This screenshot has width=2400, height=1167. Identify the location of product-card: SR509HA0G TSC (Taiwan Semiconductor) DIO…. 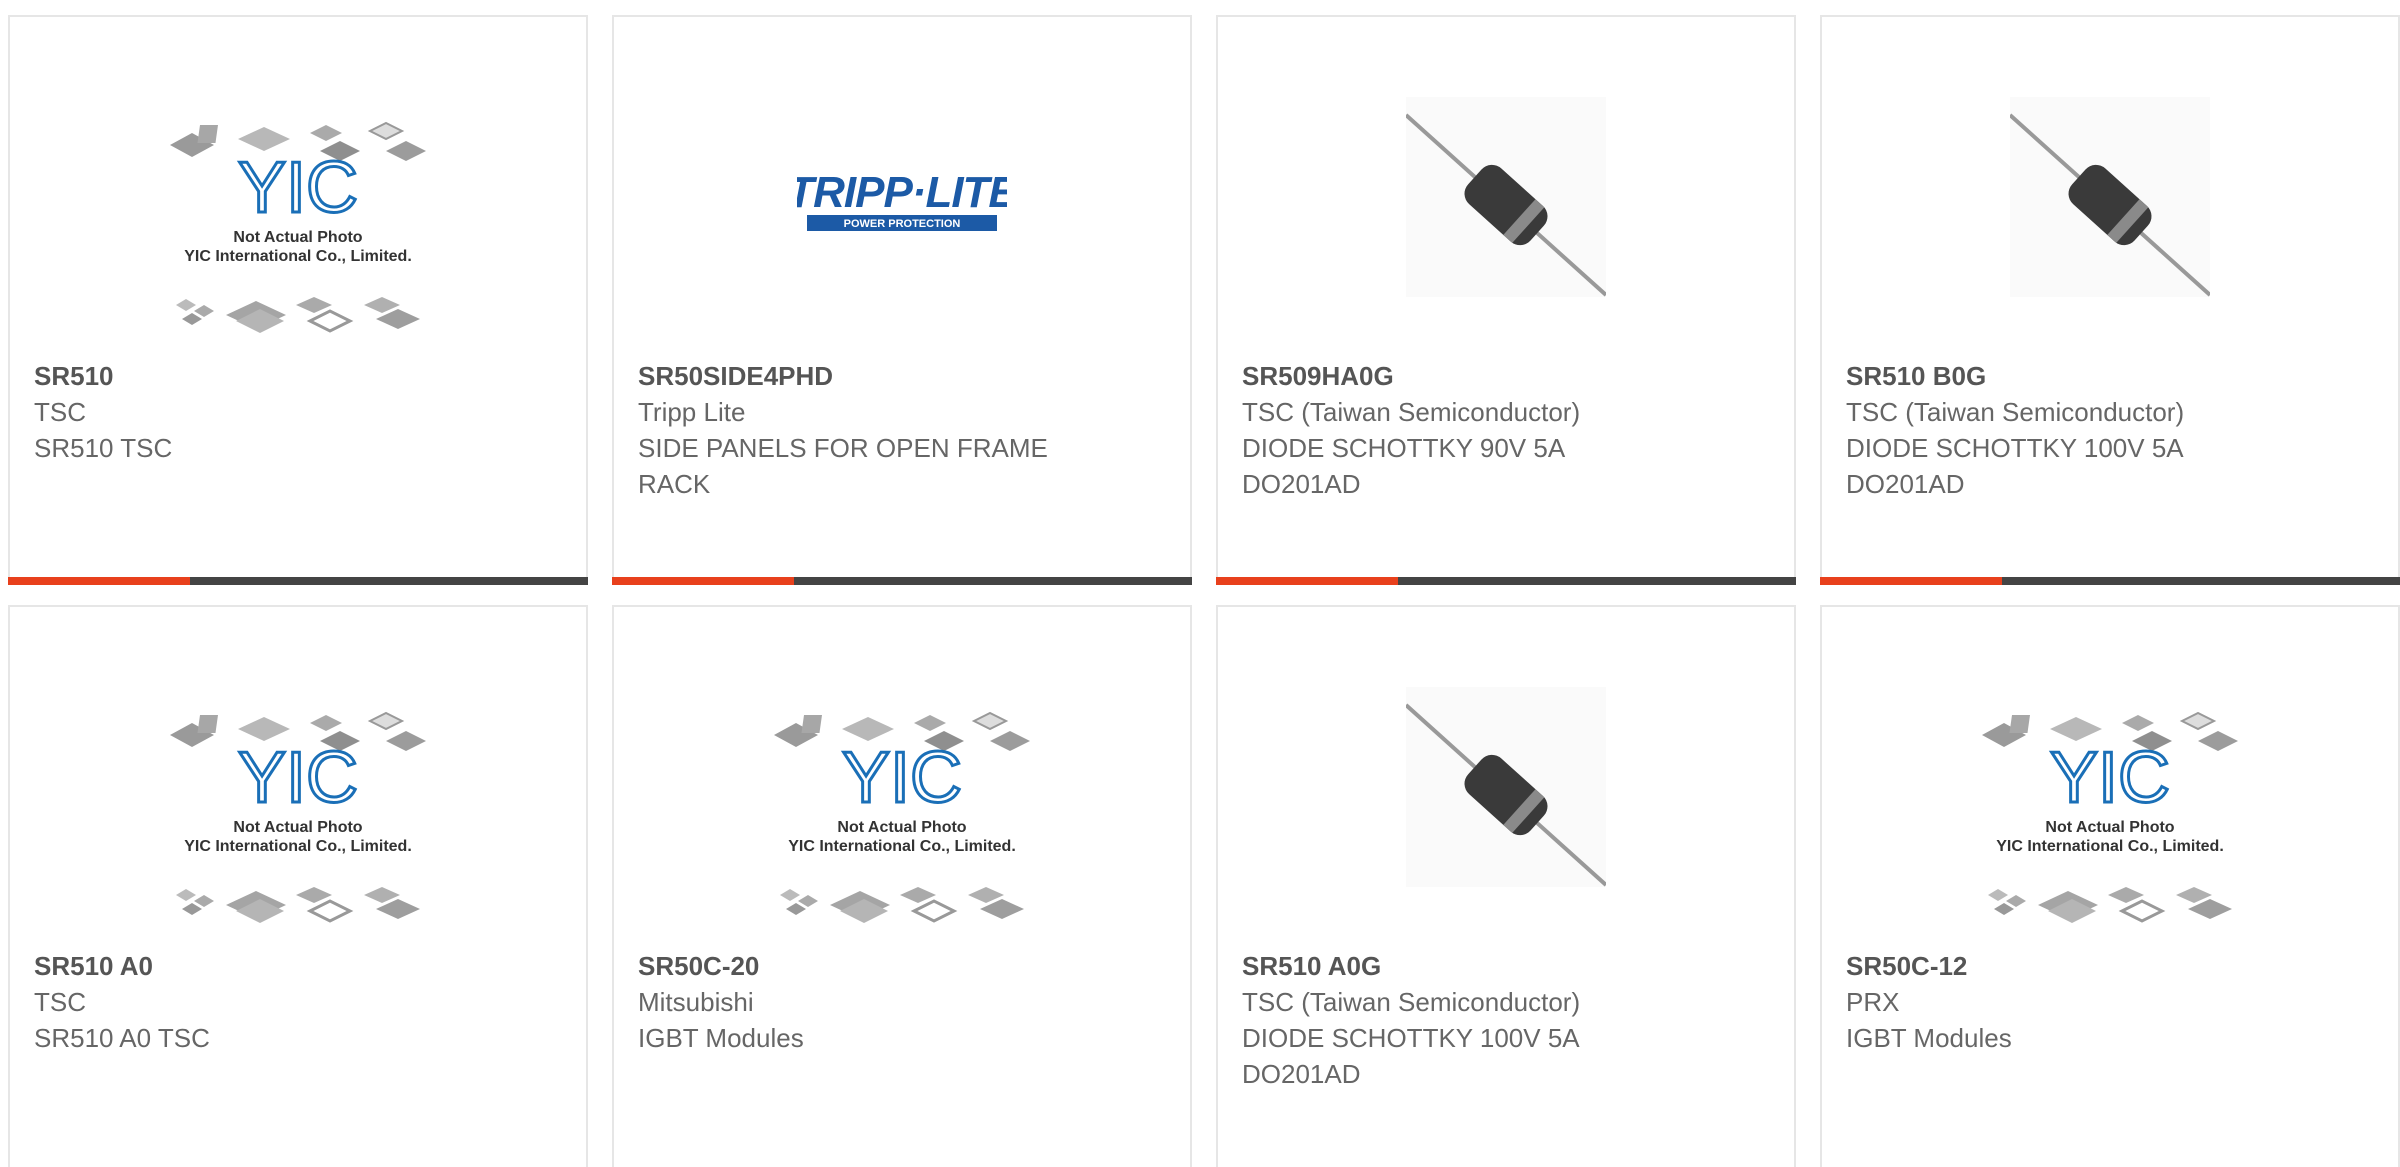
(1506, 300).